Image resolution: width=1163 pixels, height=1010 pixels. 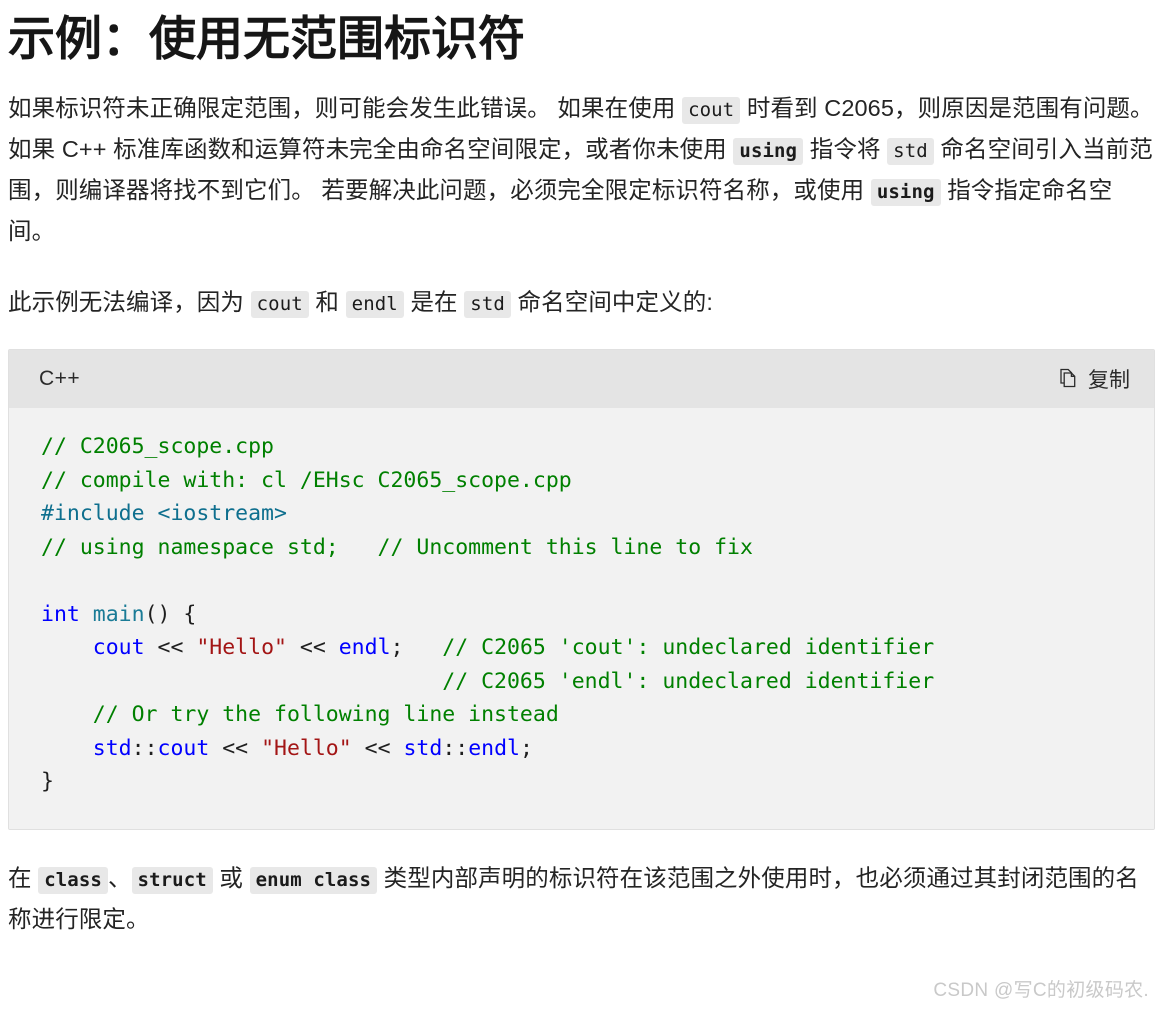 What do you see at coordinates (434, 302) in the screenshot?
I see `paragraph2-text-3: 是在` at bounding box center [434, 302].